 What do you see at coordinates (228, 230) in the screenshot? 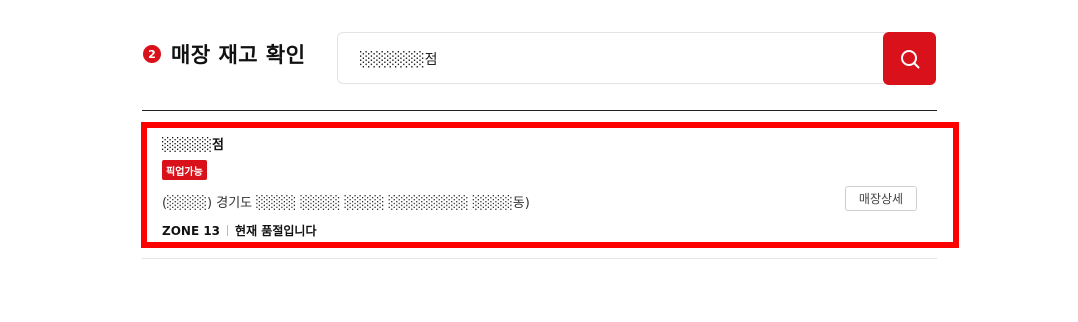
I see `stock-separator` at bounding box center [228, 230].